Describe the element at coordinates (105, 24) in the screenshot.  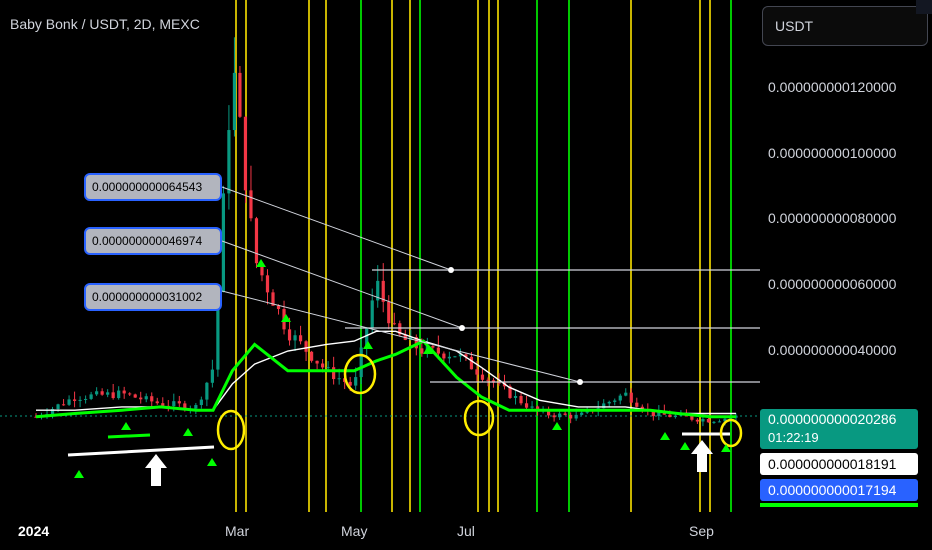
I see `symbol-title: Baby Bonk / USDT, 2D, MEXC` at that location.